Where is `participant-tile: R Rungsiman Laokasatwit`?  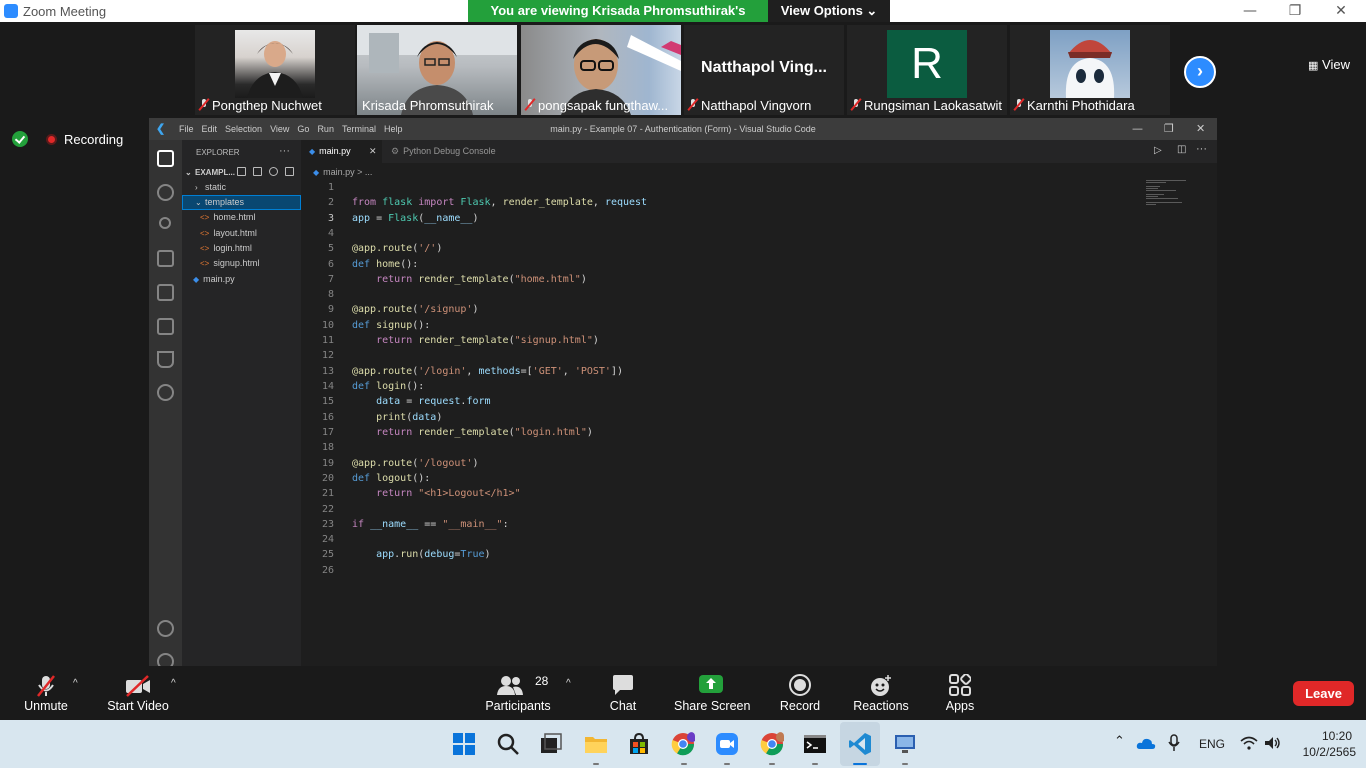 participant-tile: R Rungsiman Laokasatwit is located at coordinates (927, 70).